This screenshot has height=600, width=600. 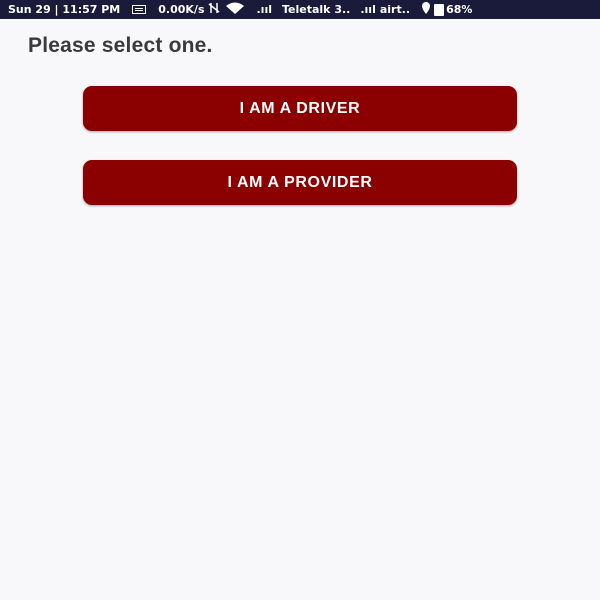 I want to click on signal-strength-1: .ııl, so click(x=264, y=9).